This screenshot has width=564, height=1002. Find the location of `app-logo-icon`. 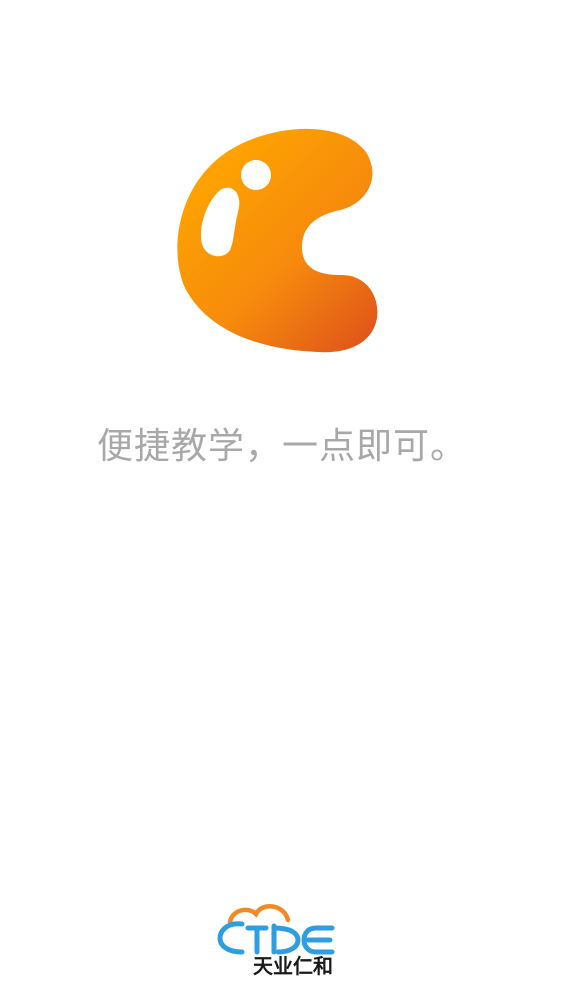

app-logo-icon is located at coordinates (277, 240).